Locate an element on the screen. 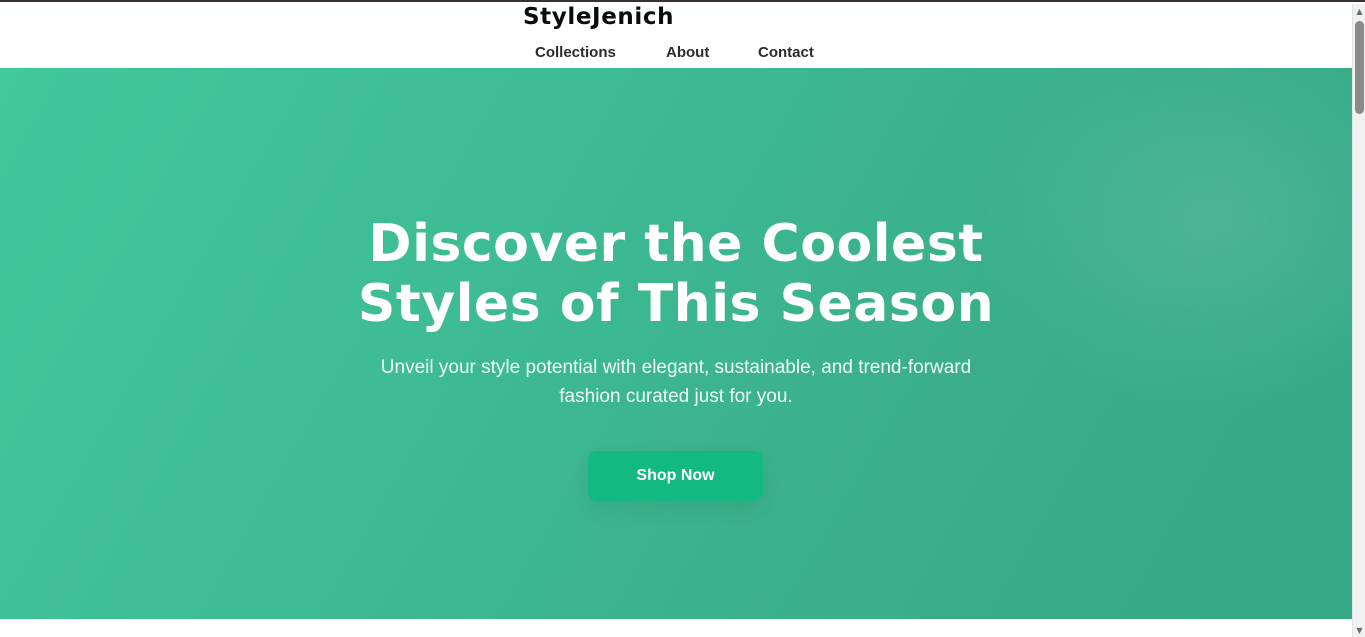 The height and width of the screenshot is (637, 1365). site-header: StyleJenich Collections About Contact is located at coordinates (676, 36).